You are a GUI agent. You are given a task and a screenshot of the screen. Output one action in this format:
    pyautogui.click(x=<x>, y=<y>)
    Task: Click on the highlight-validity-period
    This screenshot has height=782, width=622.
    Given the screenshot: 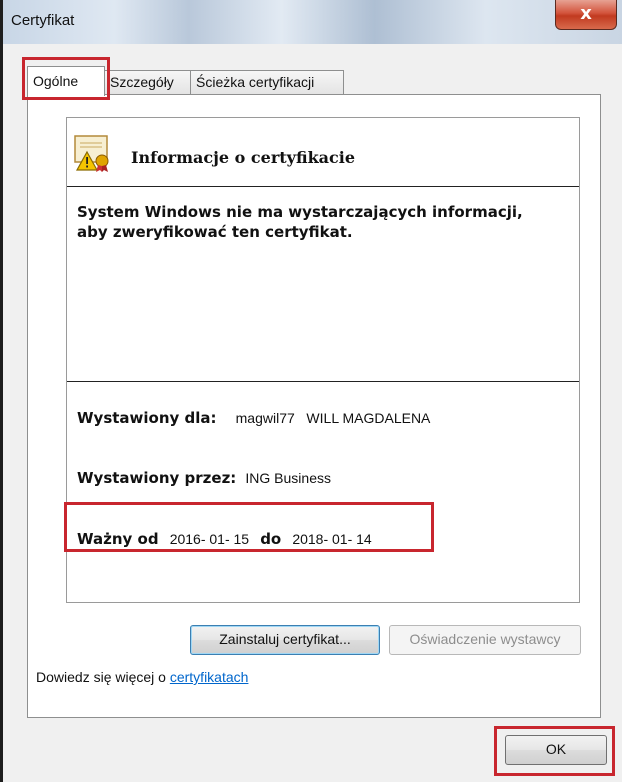 What is the action you would take?
    pyautogui.click(x=249, y=527)
    